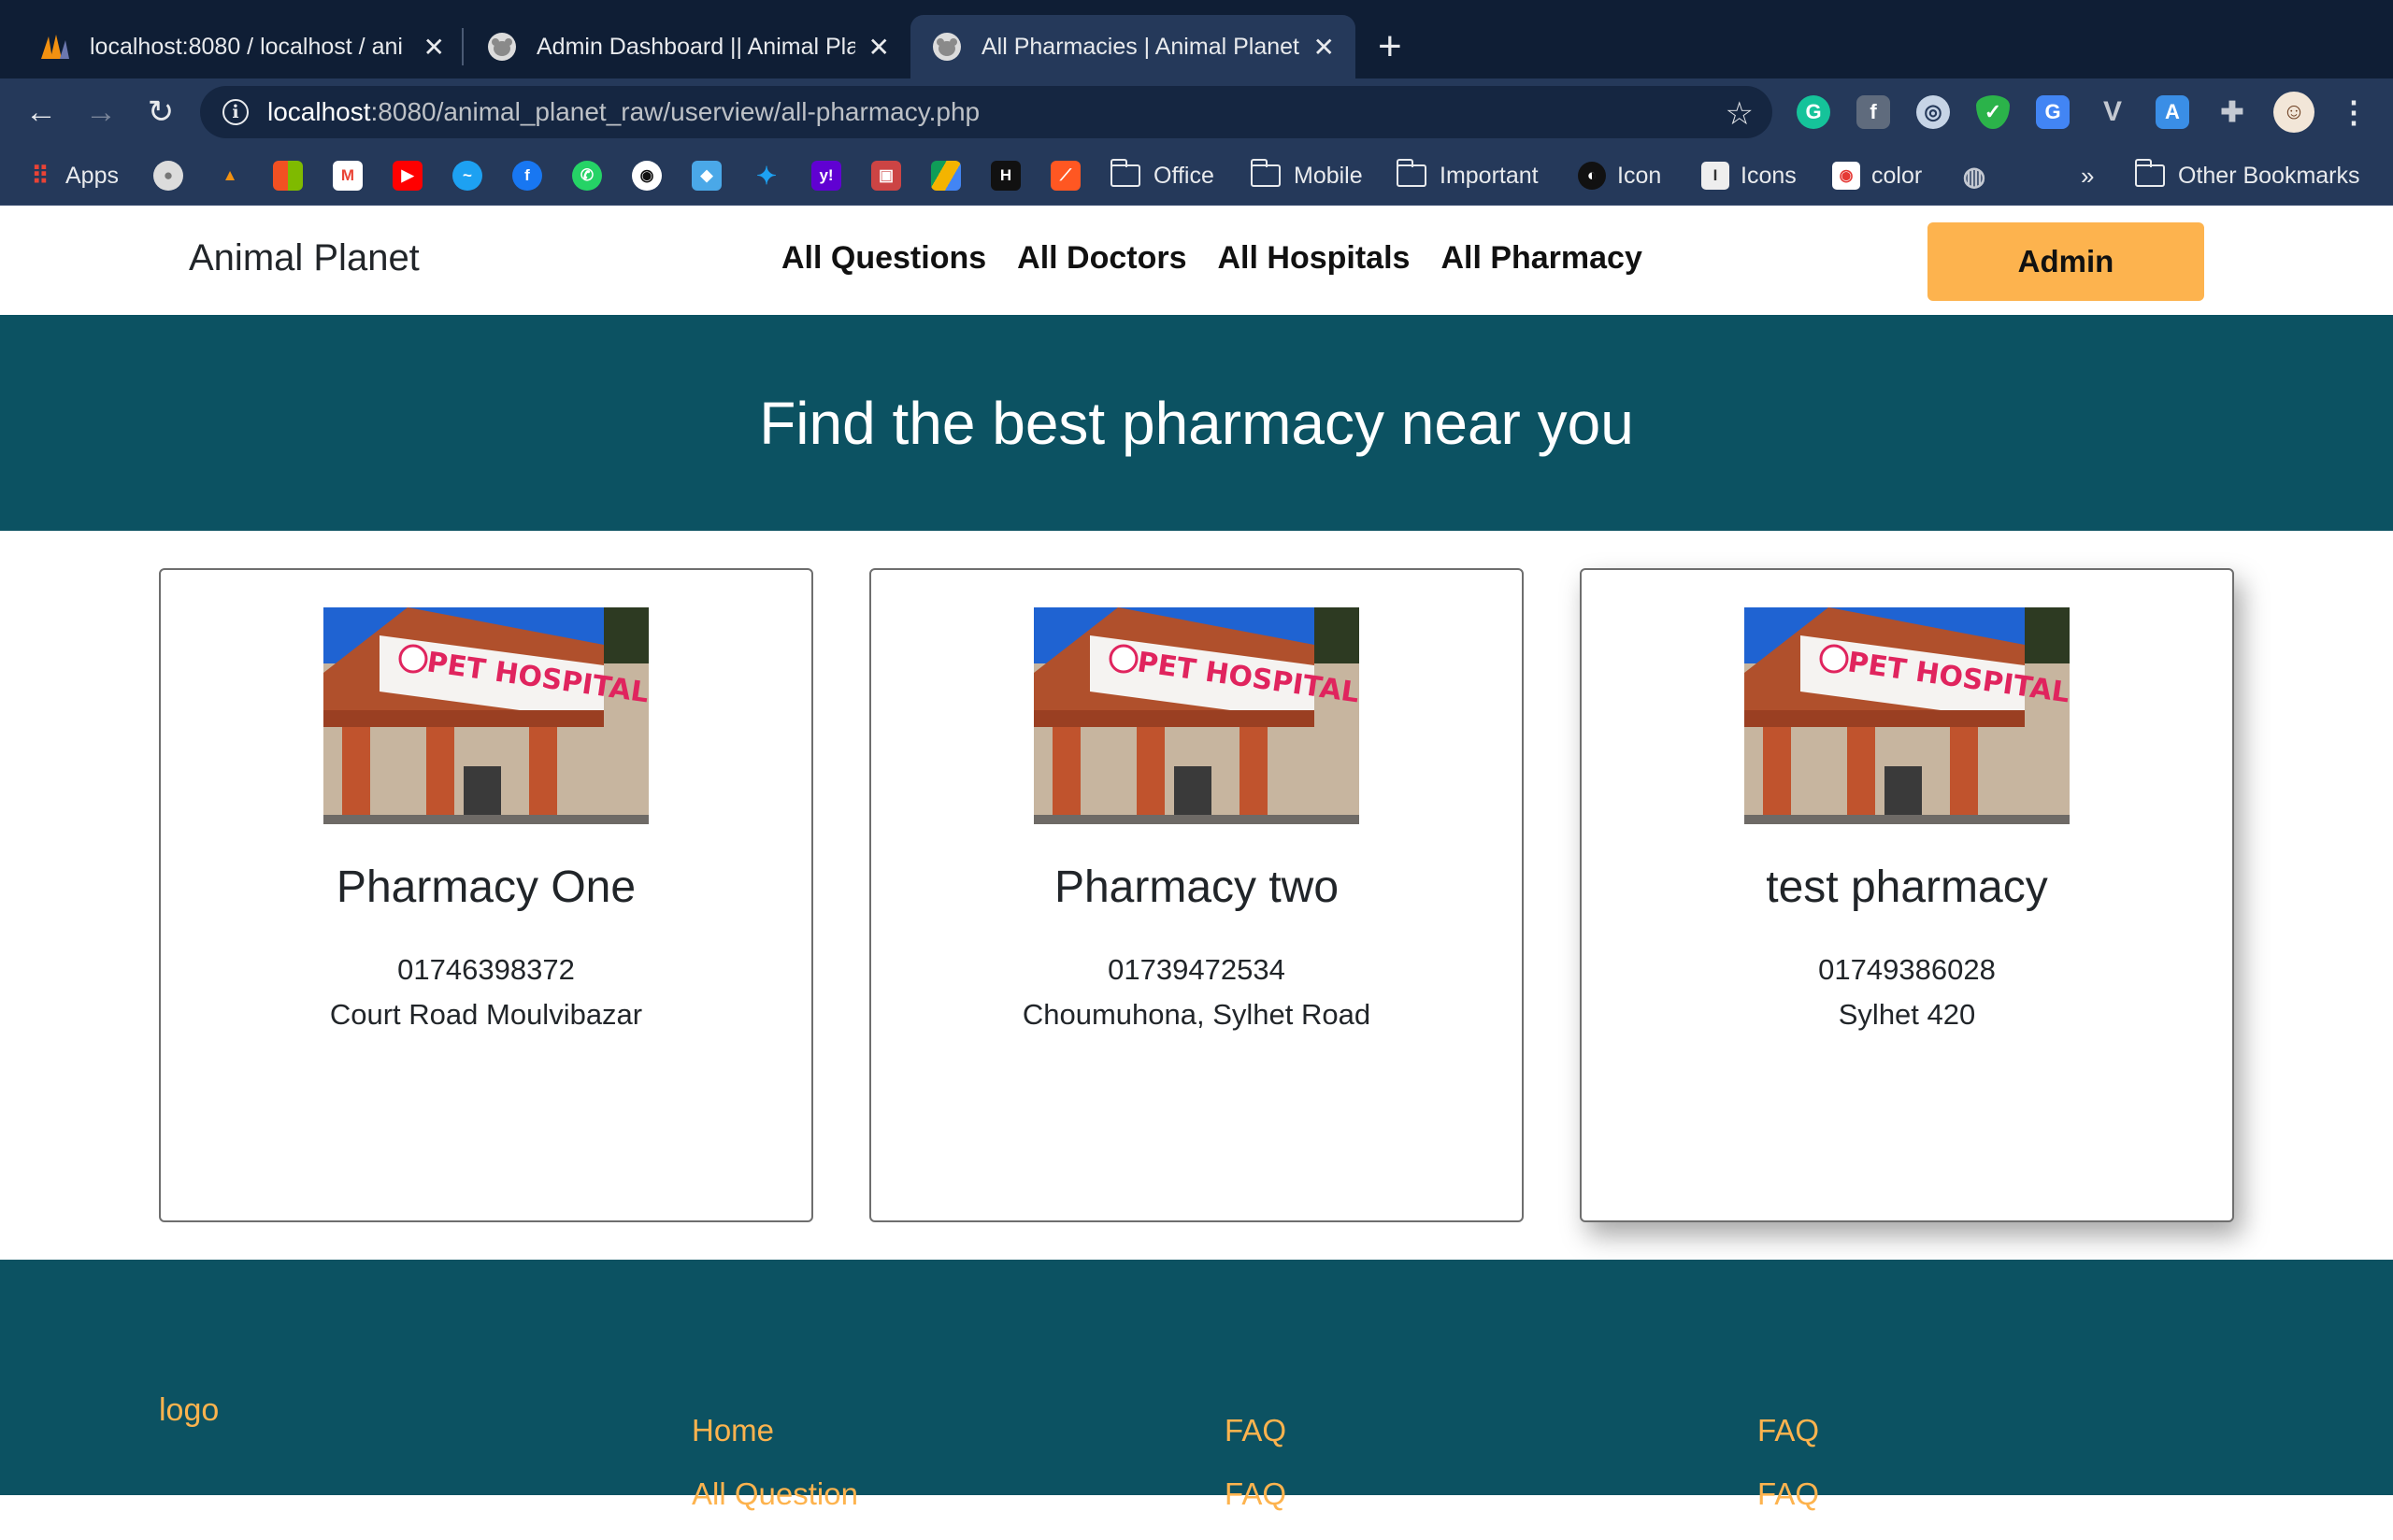 The width and height of the screenshot is (2393, 1540). What do you see at coordinates (2066, 261) in the screenshot?
I see `admin-button: Admin` at bounding box center [2066, 261].